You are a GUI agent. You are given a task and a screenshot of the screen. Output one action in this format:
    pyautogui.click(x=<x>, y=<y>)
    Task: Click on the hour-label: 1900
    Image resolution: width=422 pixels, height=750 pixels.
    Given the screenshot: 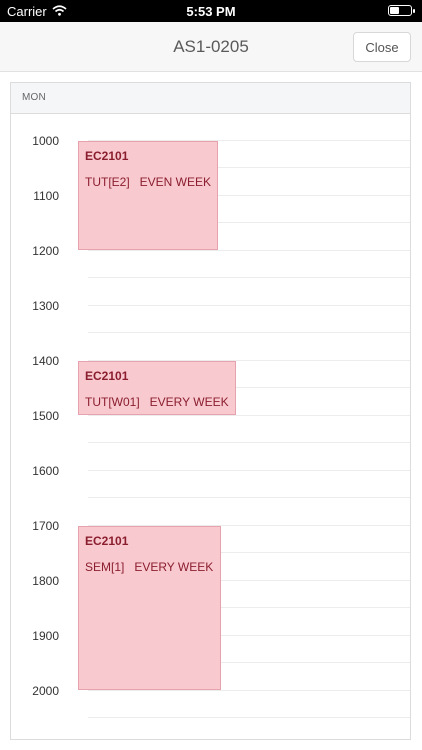 What is the action you would take?
    pyautogui.click(x=45, y=636)
    